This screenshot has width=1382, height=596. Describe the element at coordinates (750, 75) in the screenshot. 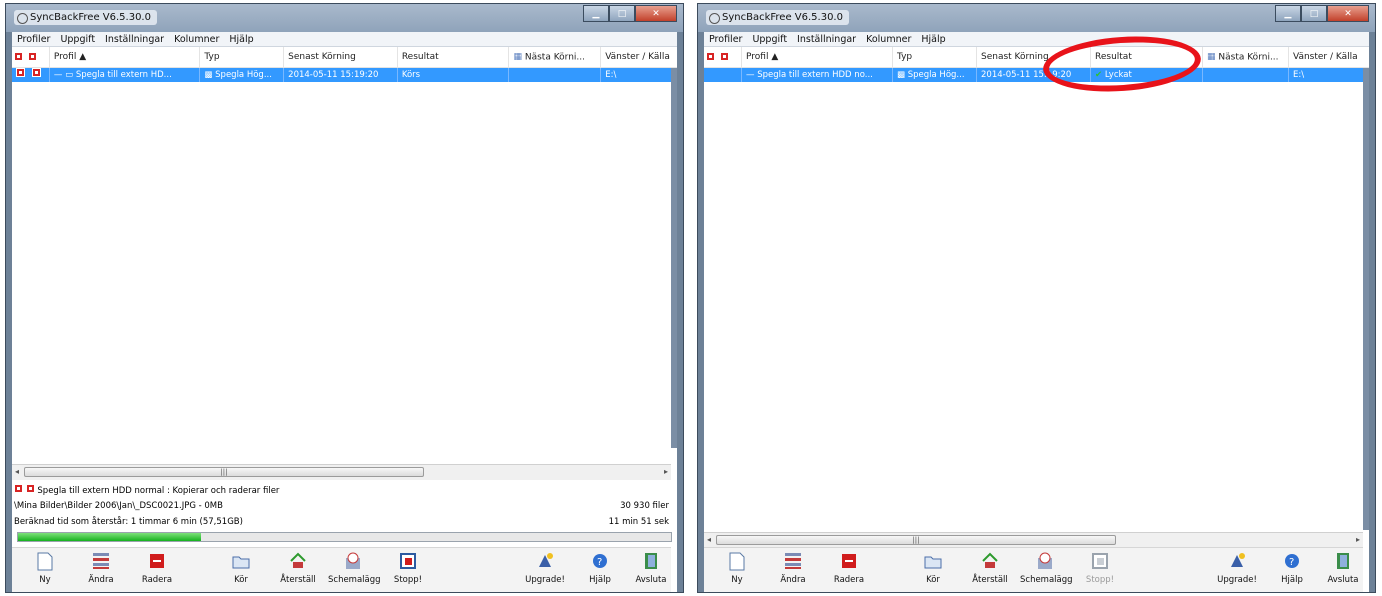

I see `tree-line-icon: —` at that location.